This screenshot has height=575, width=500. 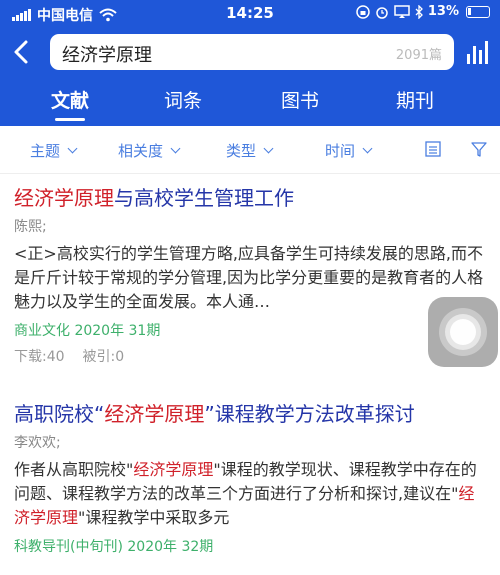 I want to click on orientation-lock-icon, so click(x=363, y=11).